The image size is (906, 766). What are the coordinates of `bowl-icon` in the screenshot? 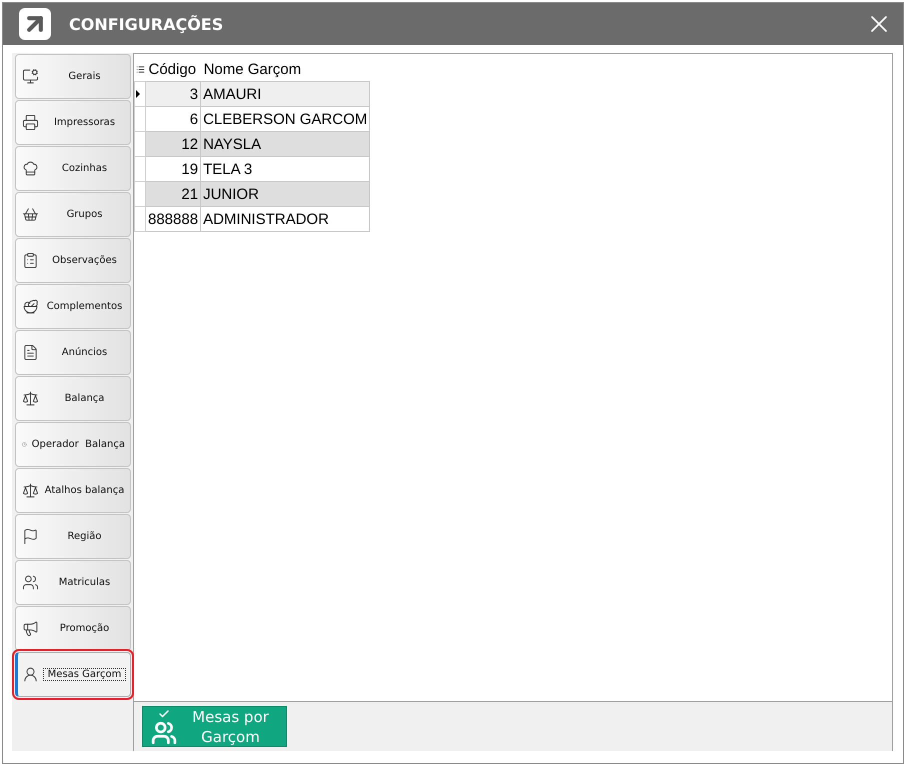 It's located at (30, 306).